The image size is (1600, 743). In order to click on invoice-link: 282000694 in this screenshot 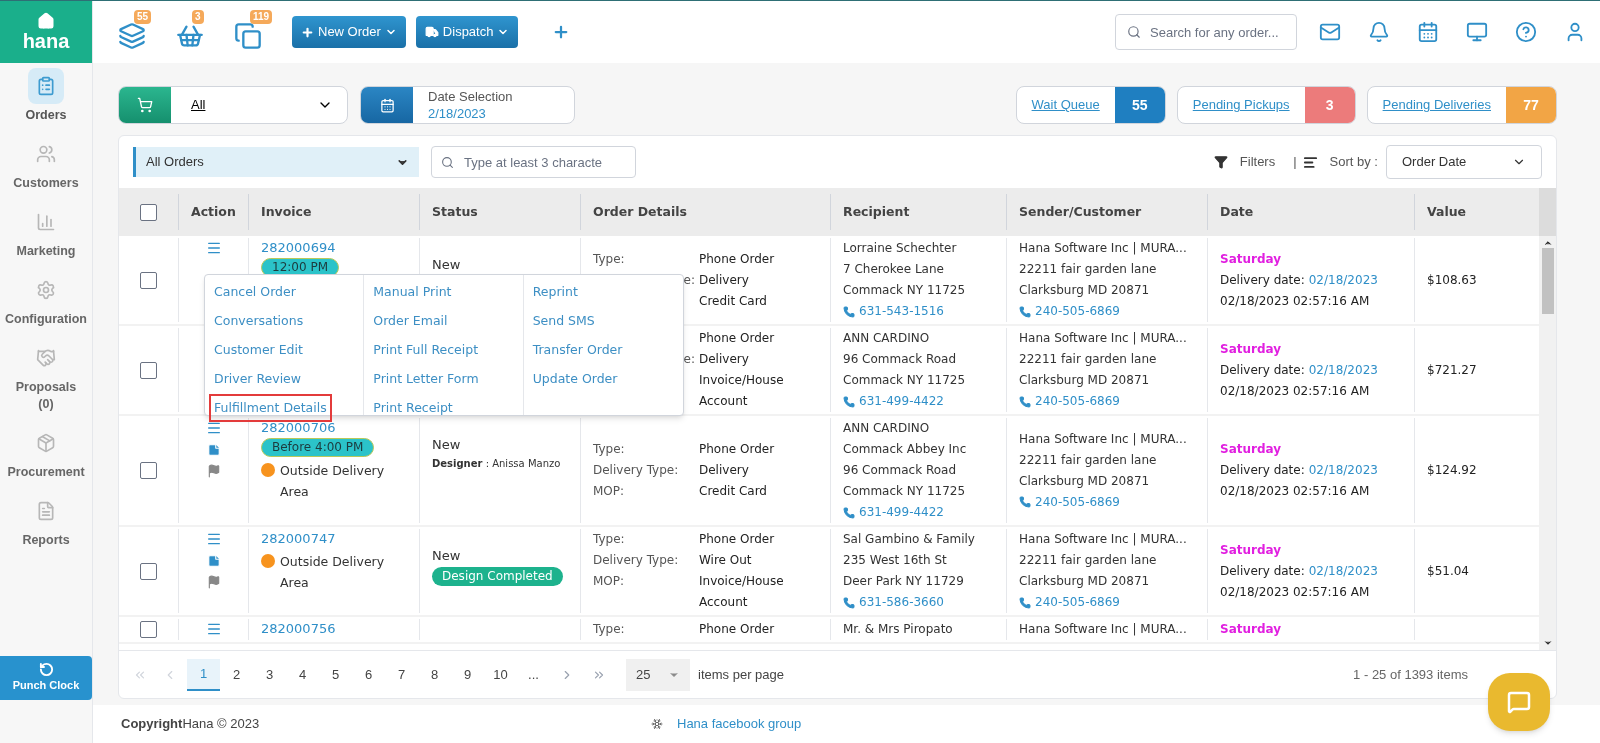, I will do `click(298, 247)`.